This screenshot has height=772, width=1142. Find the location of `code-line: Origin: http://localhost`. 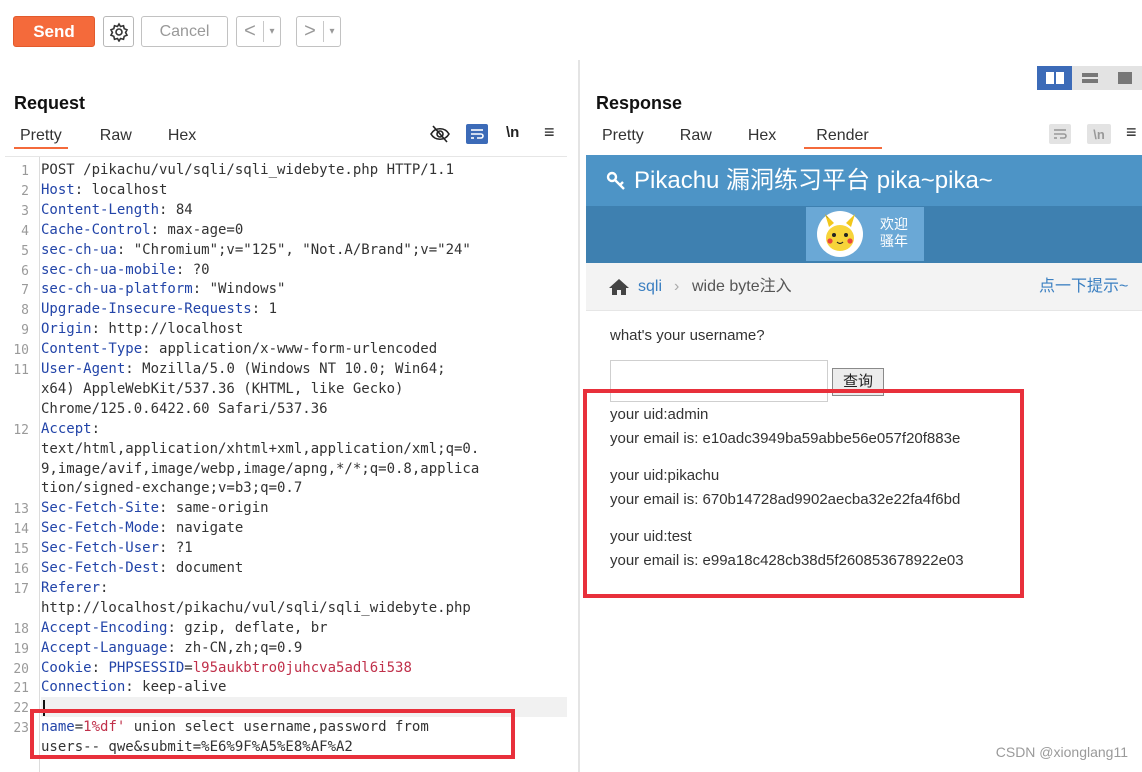

code-line: Origin: http://localhost is located at coordinates (142, 329).